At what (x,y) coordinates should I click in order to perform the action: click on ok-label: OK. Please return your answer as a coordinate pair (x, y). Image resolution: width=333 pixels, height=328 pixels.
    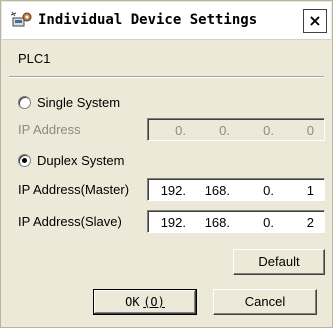
    Looking at the image, I should click on (132, 302).